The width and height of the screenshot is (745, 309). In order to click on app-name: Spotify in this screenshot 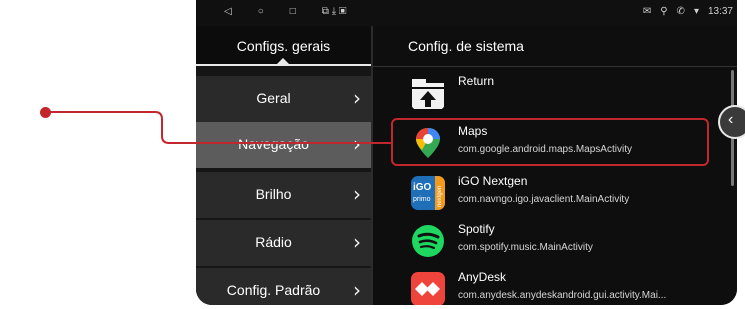, I will do `click(476, 229)`.